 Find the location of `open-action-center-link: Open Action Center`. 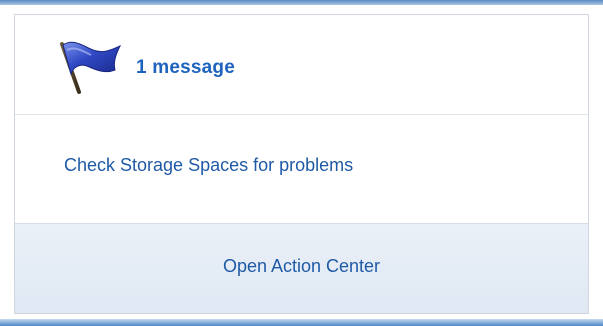

open-action-center-link: Open Action Center is located at coordinates (301, 266).